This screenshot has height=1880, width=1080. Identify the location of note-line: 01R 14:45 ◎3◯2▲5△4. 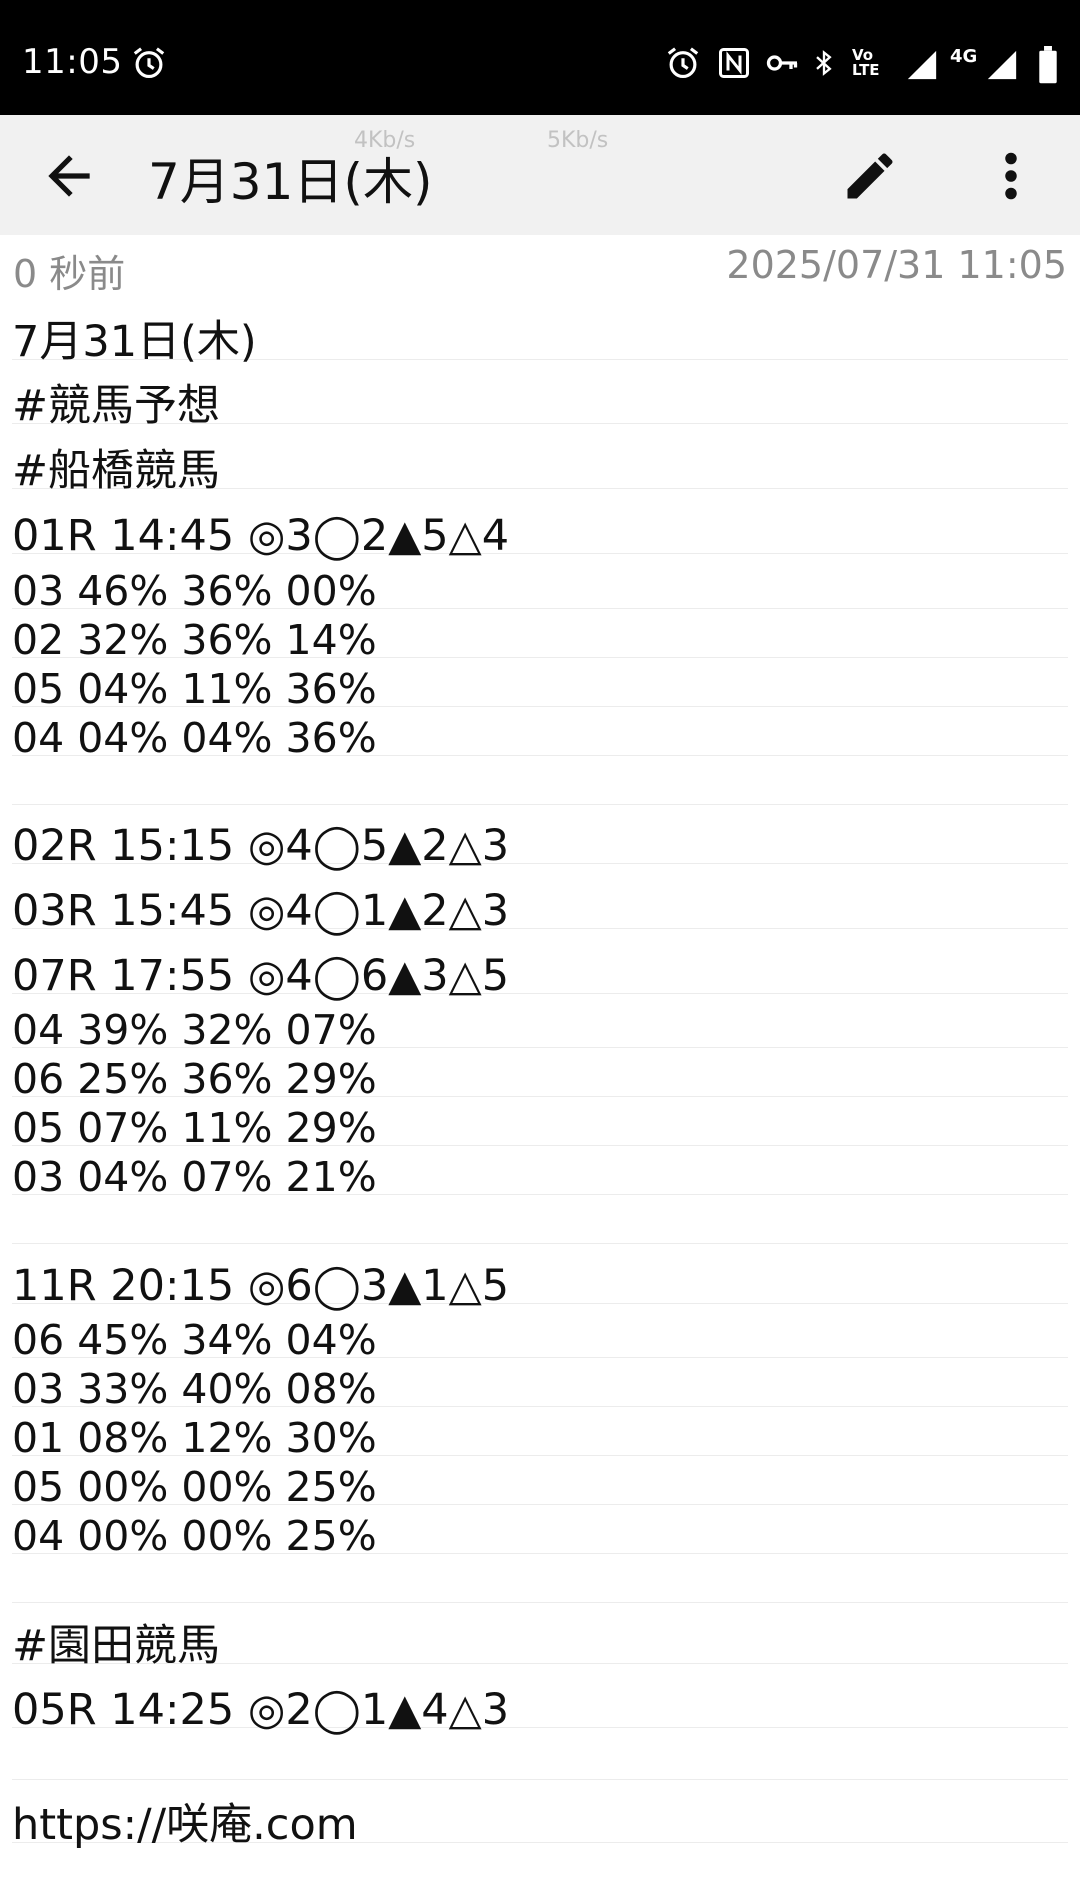
(540, 536).